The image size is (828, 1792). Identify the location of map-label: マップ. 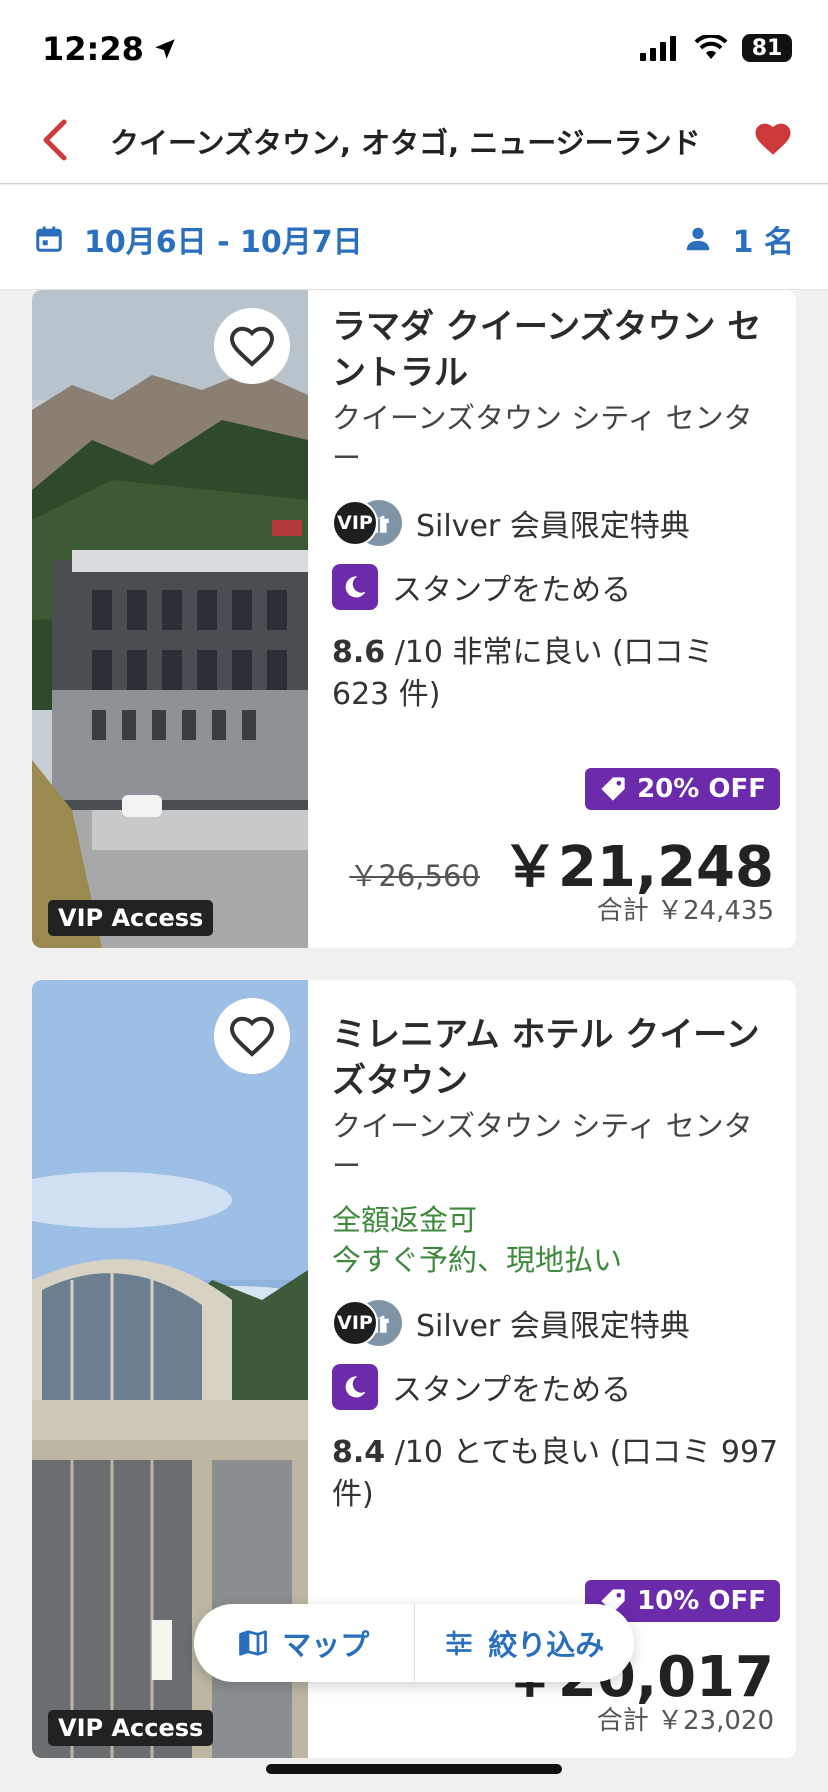
(326, 1645).